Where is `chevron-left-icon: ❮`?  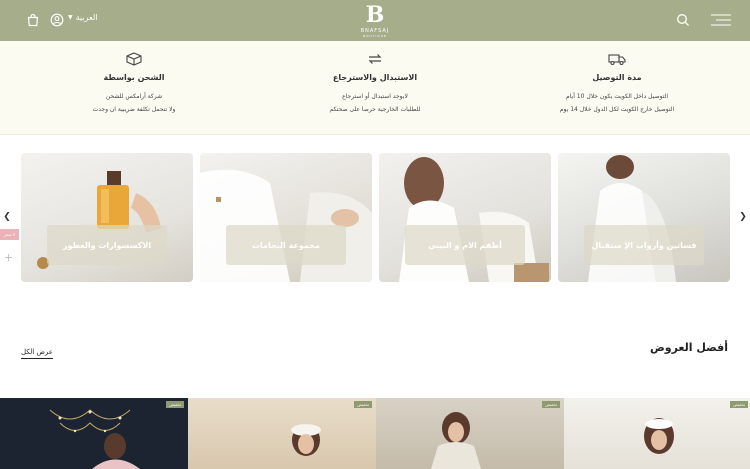 chevron-left-icon: ❮ is located at coordinates (7, 217).